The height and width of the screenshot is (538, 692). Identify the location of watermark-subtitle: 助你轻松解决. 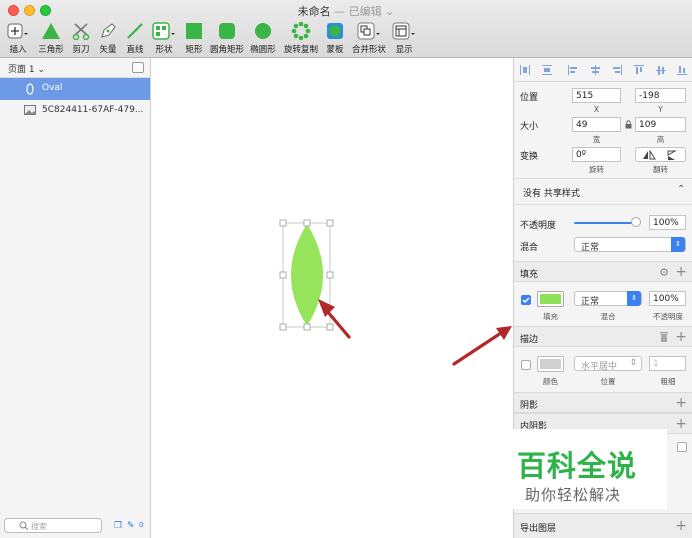
(573, 495).